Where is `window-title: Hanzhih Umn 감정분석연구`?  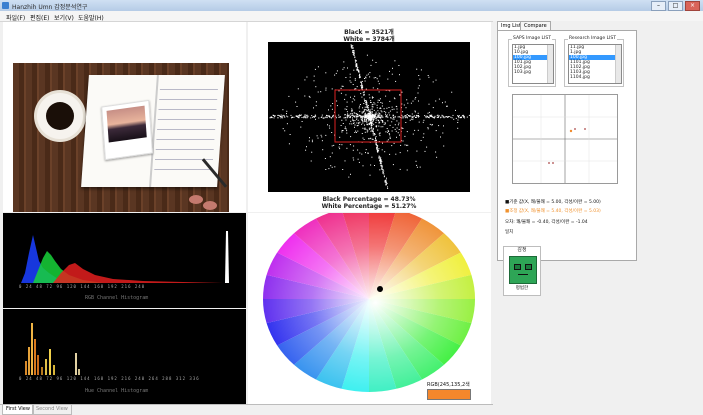 window-title: Hanzhih Umn 감정분석연구 is located at coordinates (50, 7).